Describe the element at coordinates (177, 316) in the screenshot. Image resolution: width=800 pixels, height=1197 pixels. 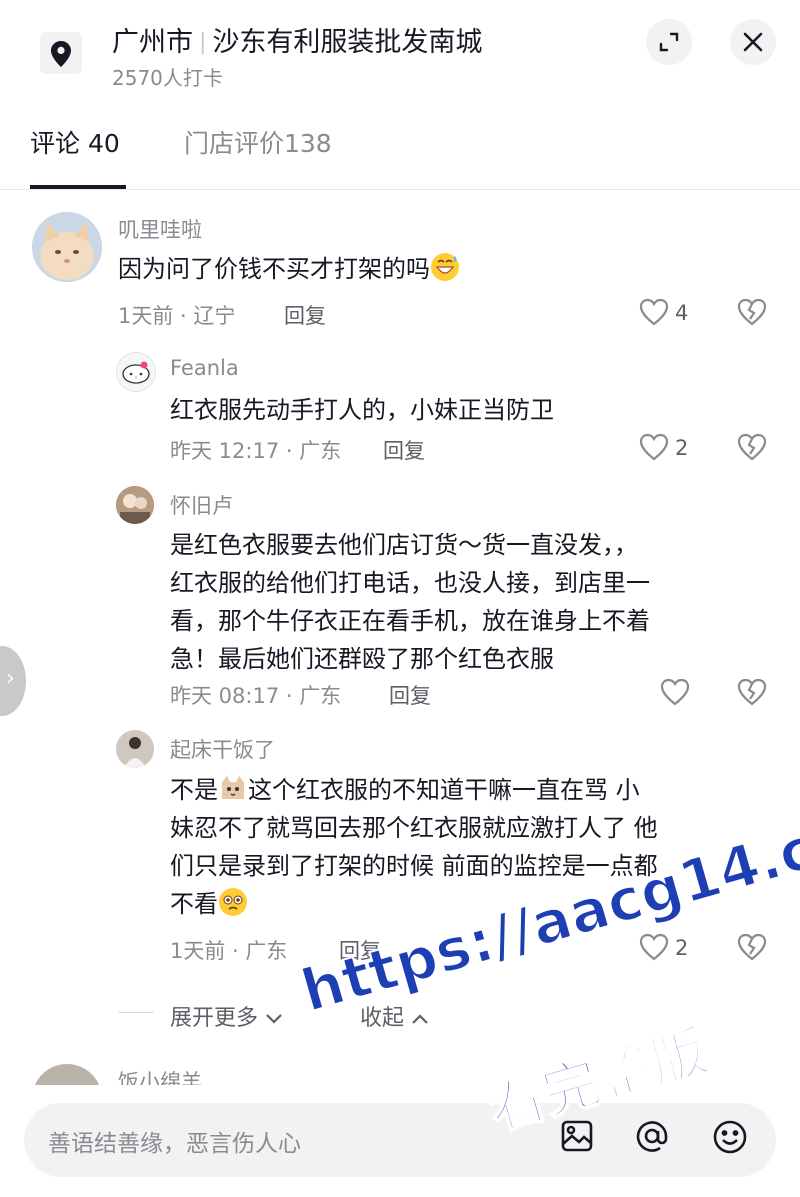
I see `comment-meta: 1天前 · 辽宁` at that location.